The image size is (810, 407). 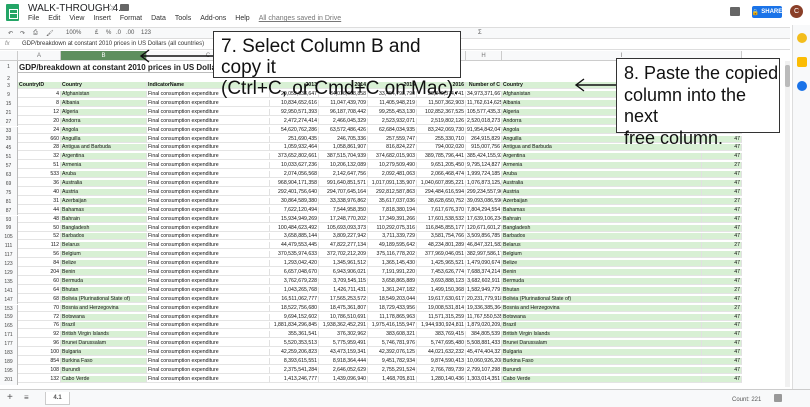 What do you see at coordinates (104, 308) in the screenshot?
I see `data-cell: Bosnia and Herzegovina` at bounding box center [104, 308].